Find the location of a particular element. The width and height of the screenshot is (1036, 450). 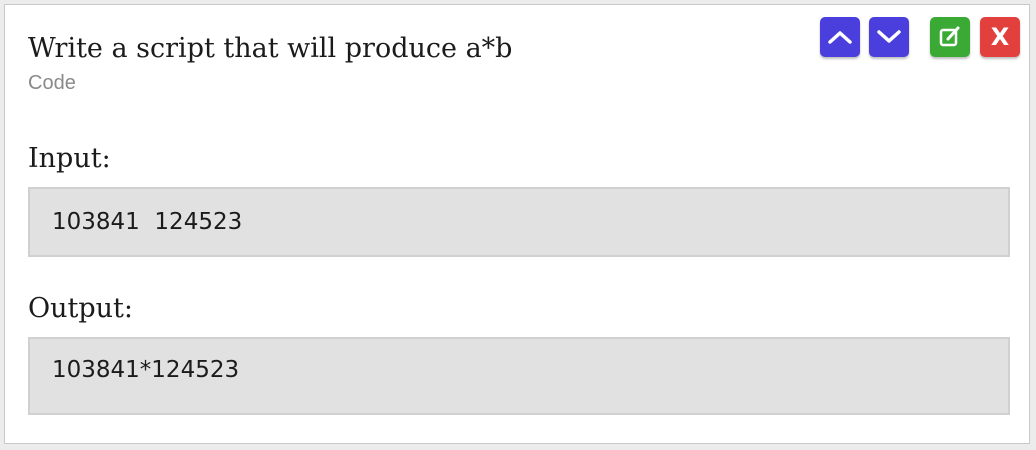

question-type-label: Code is located at coordinates (52, 83).